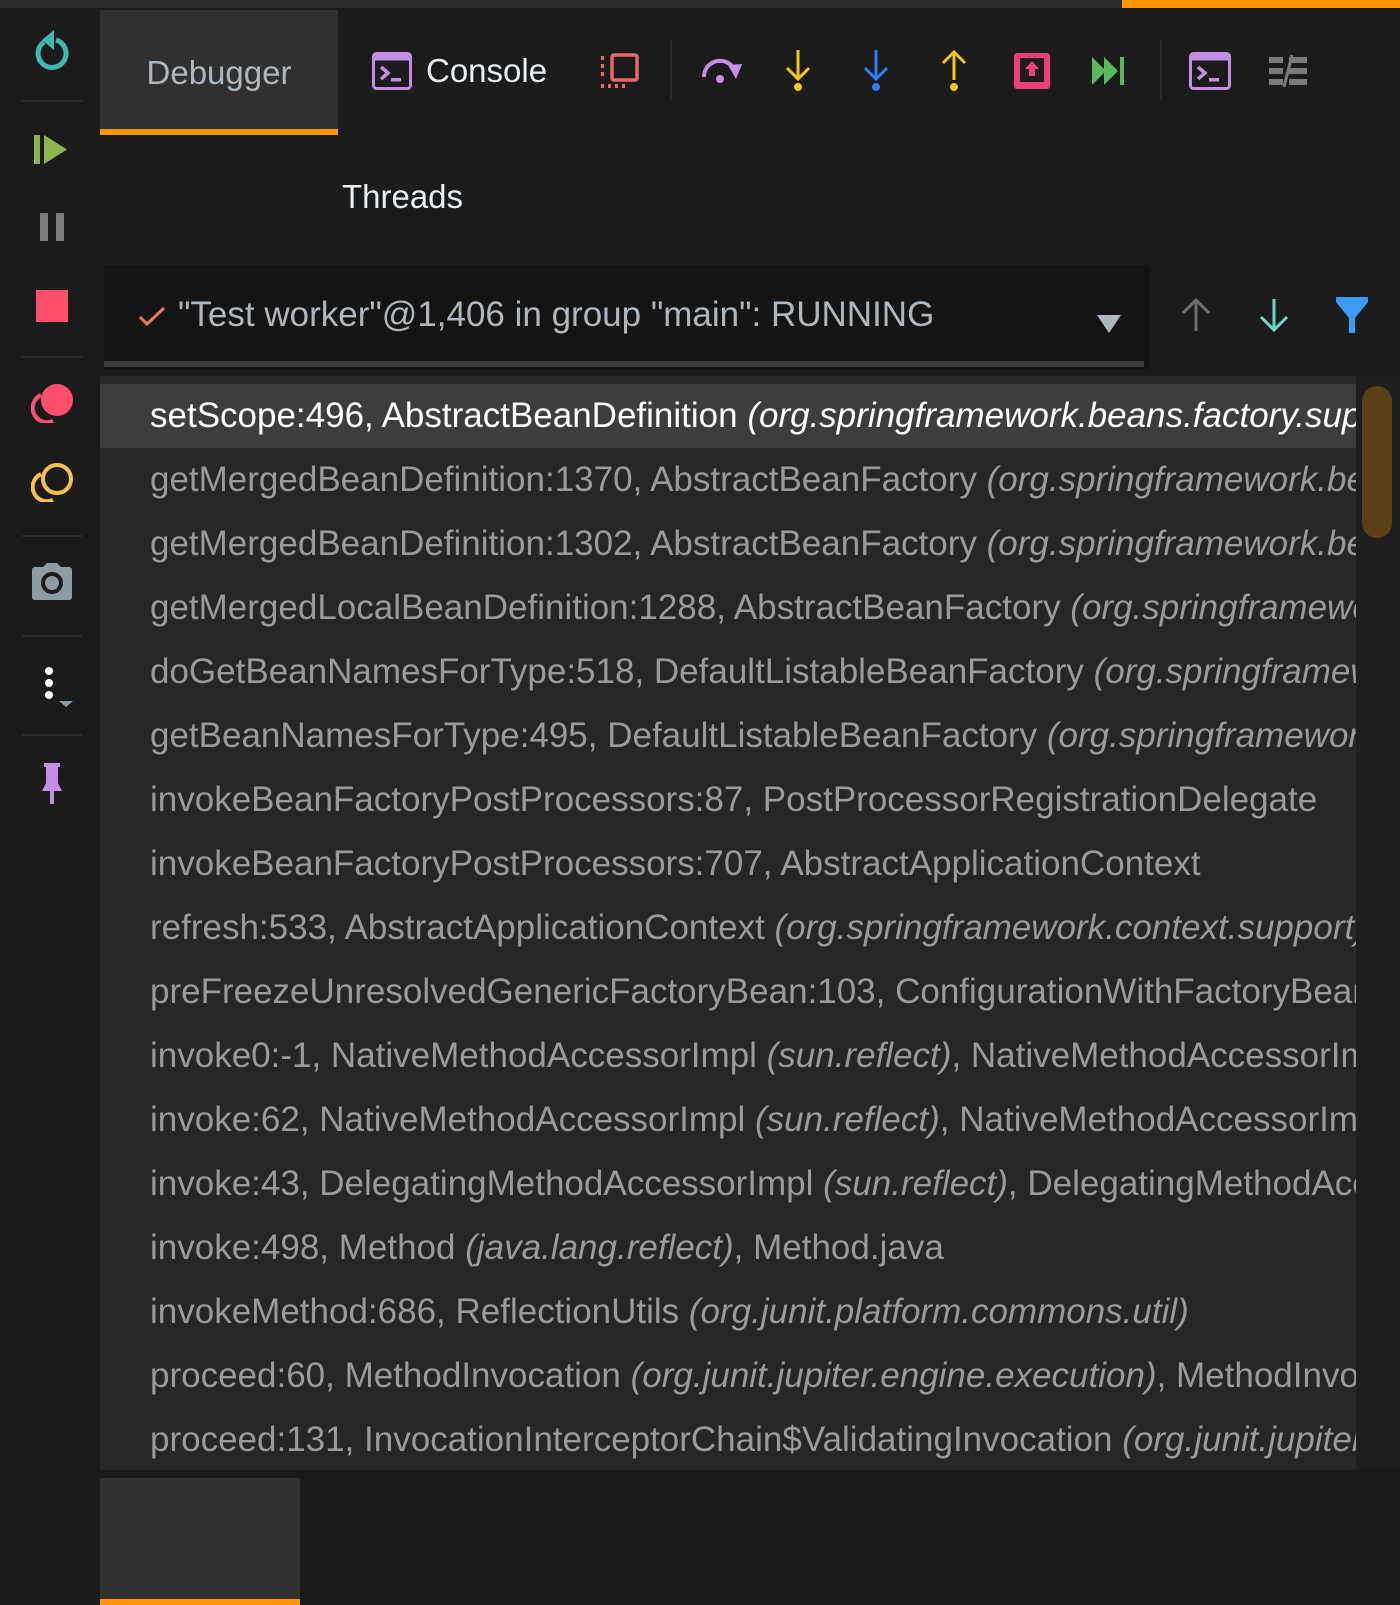 The width and height of the screenshot is (1400, 1605). What do you see at coordinates (1196, 315) in the screenshot?
I see `previous-frame-button` at bounding box center [1196, 315].